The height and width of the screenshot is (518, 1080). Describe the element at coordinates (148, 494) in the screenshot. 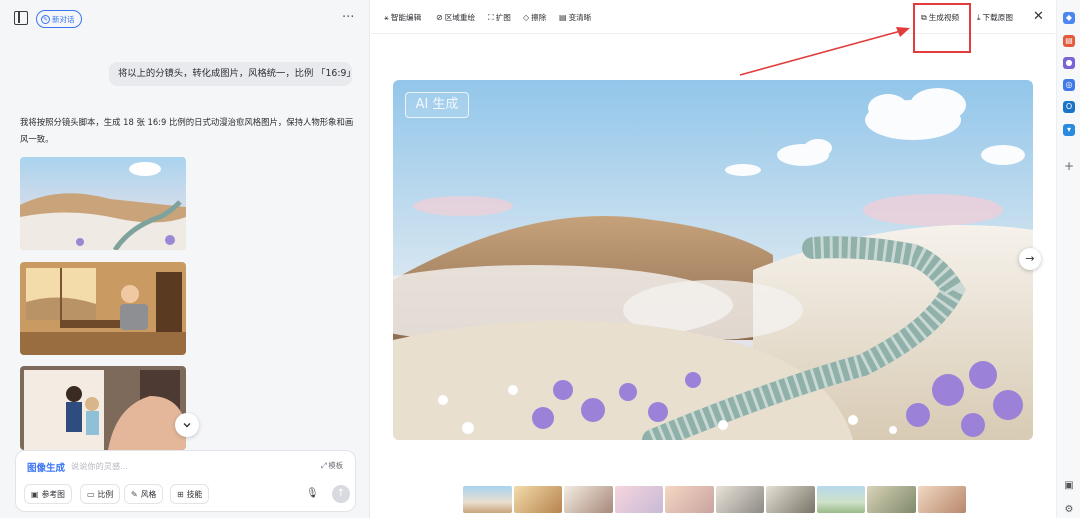

I see `chip-label: 风格` at that location.